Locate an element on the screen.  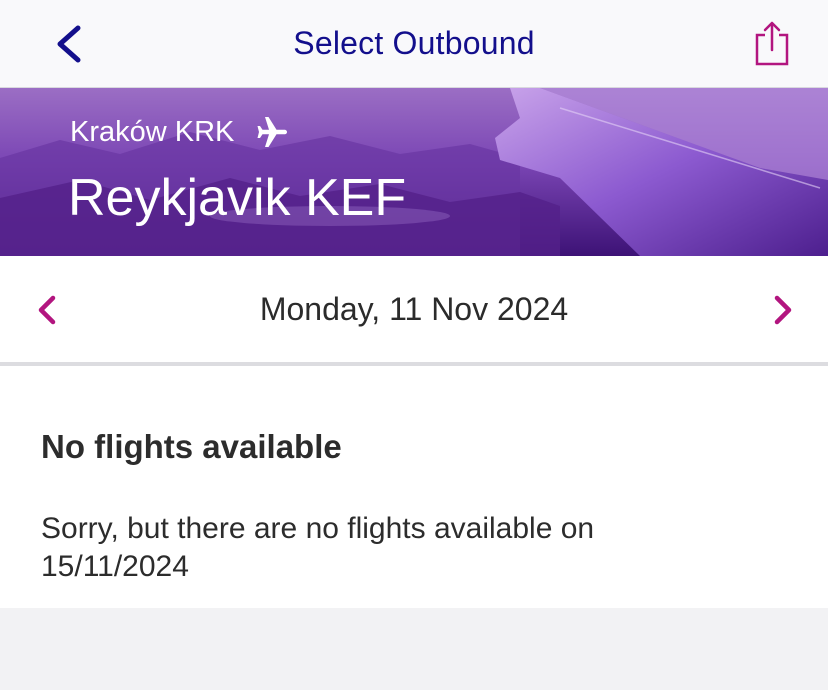
airplane-icon is located at coordinates (272, 132).